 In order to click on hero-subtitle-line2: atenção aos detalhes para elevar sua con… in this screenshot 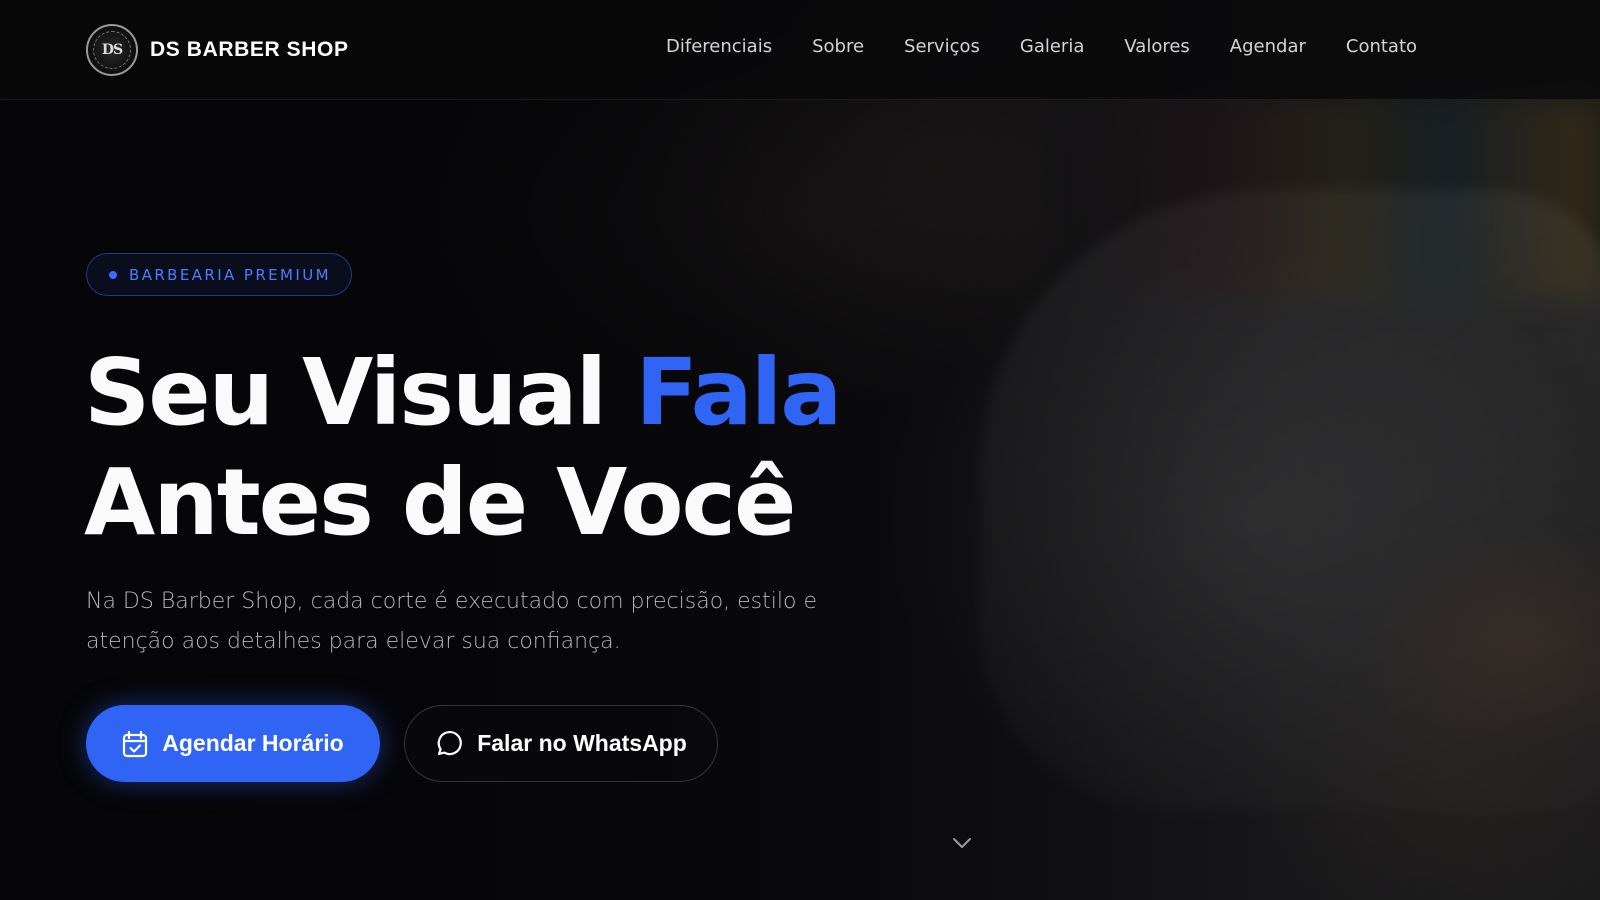, I will do `click(353, 641)`.